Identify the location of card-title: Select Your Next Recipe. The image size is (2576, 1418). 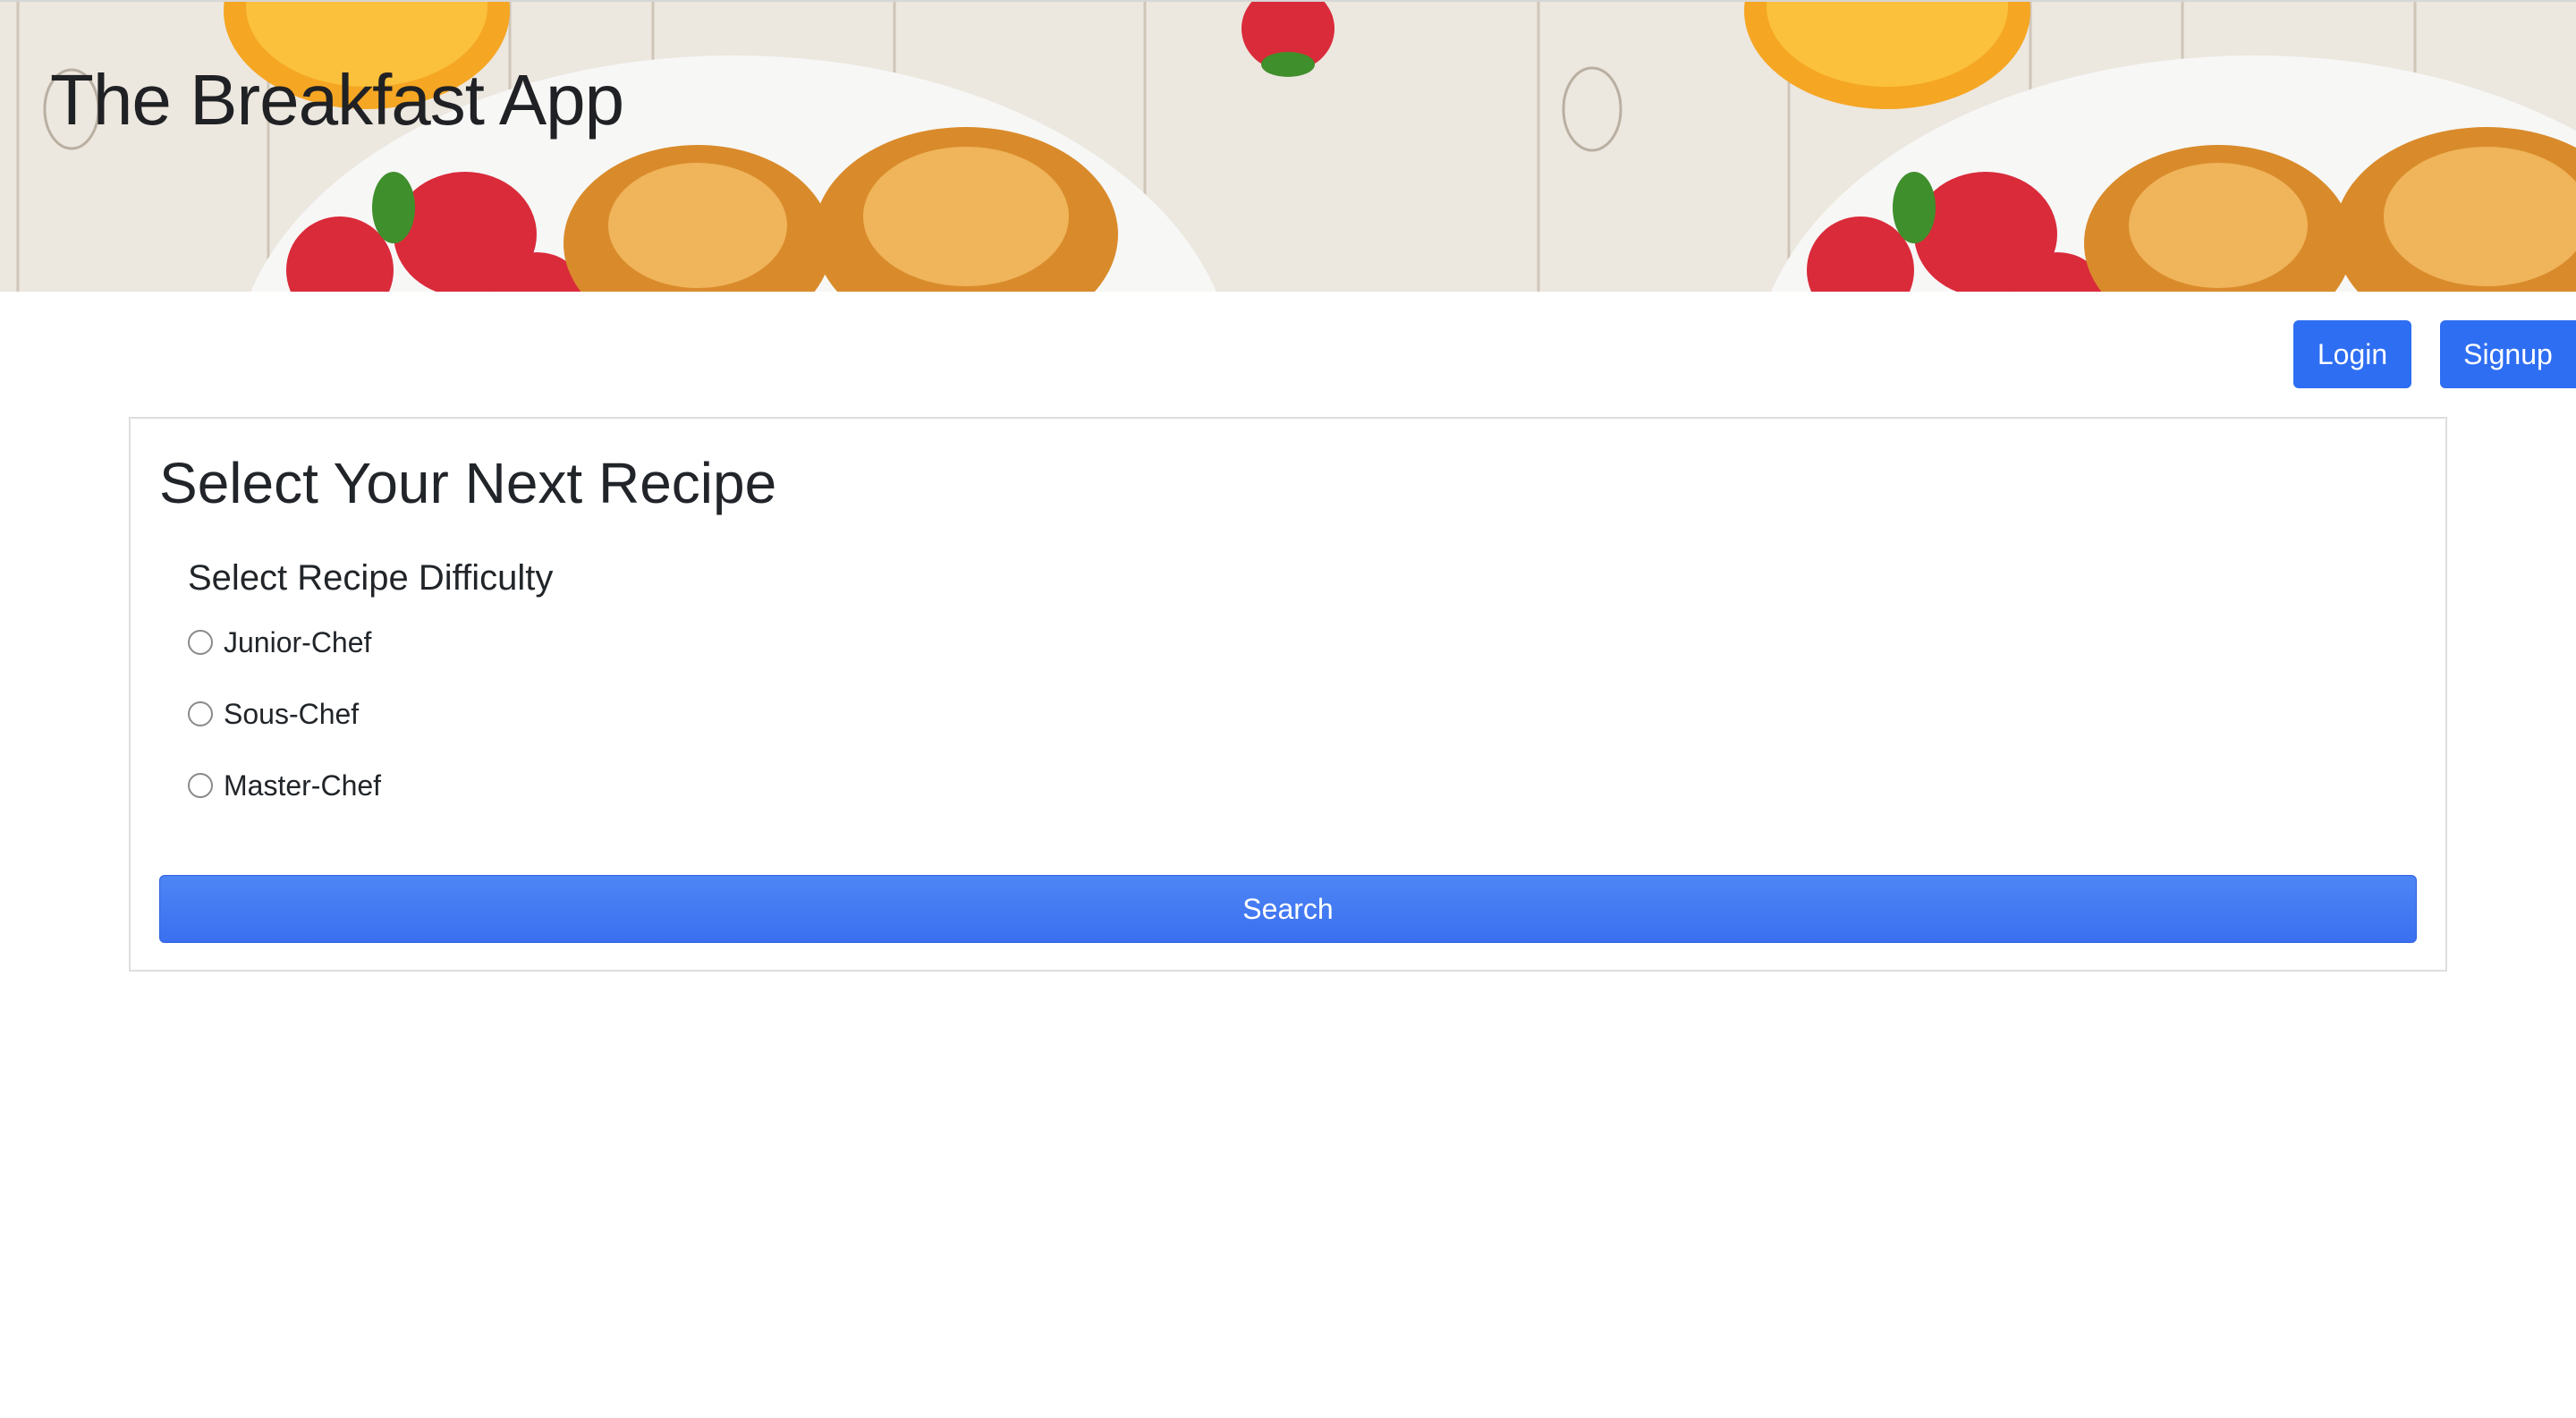
(468, 483).